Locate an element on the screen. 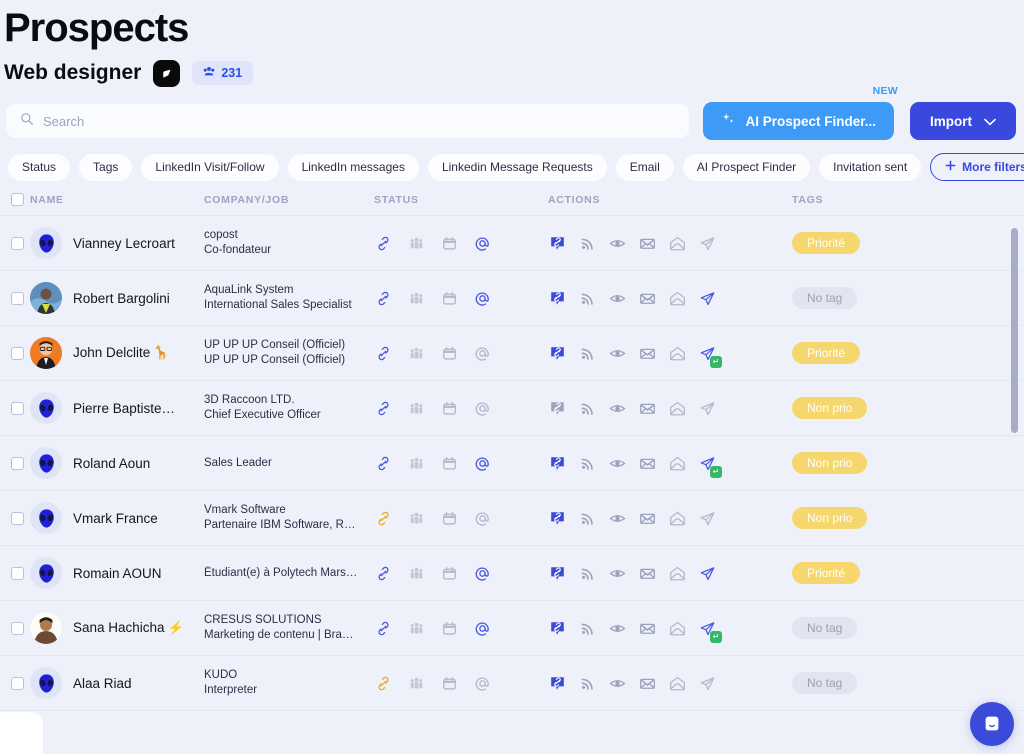  search-box is located at coordinates (348, 121).